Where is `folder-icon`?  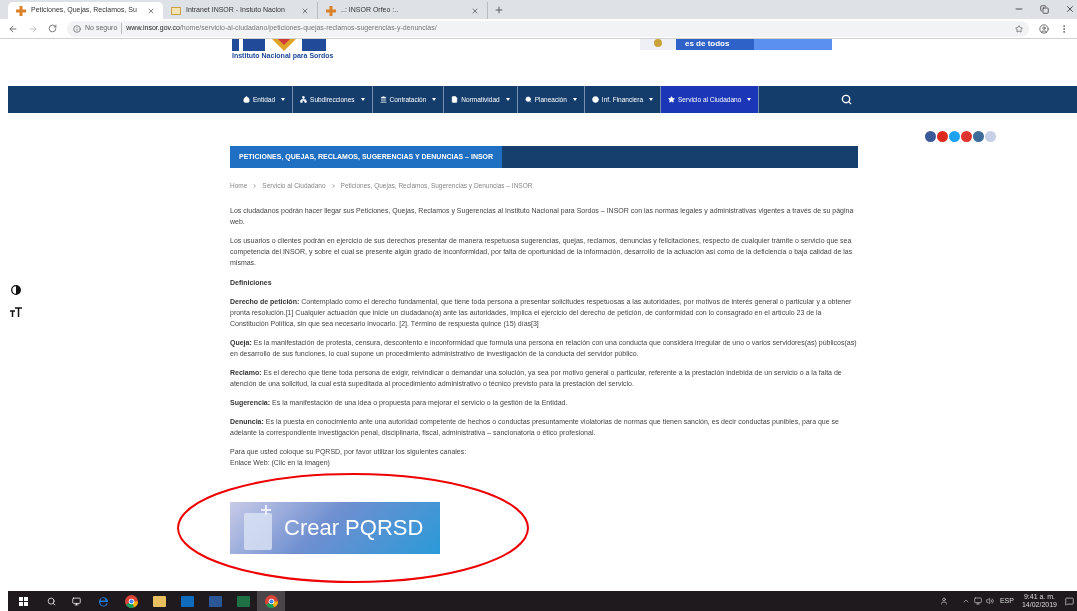
folder-icon is located at coordinates (159, 601).